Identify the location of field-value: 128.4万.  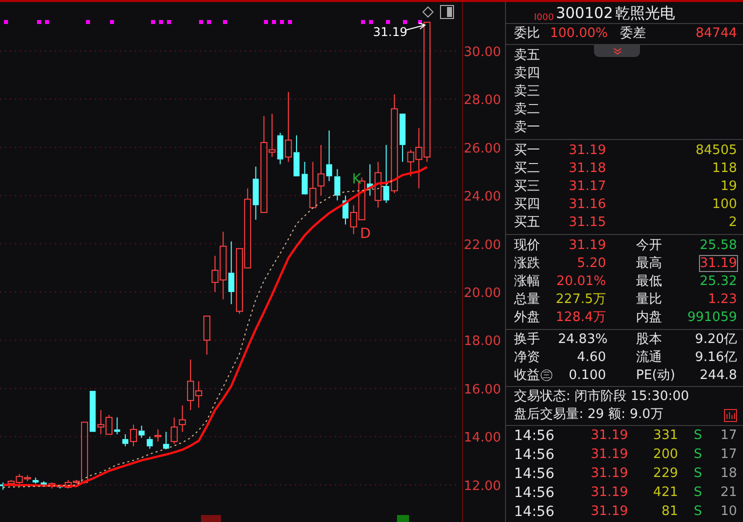
(581, 317).